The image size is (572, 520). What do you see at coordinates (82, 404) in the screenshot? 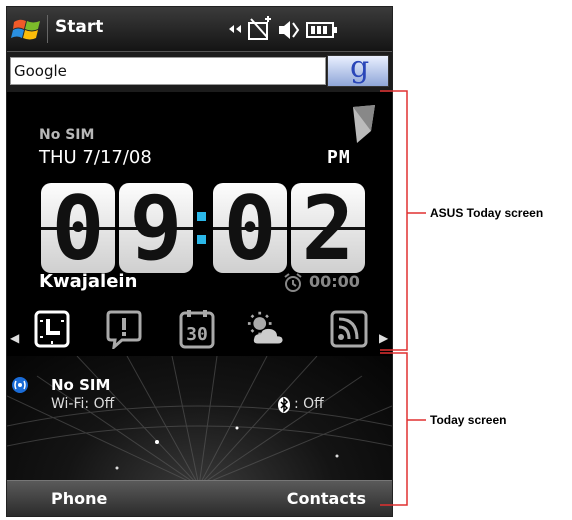
I see `wifi-status: Wi-Fi: Off` at bounding box center [82, 404].